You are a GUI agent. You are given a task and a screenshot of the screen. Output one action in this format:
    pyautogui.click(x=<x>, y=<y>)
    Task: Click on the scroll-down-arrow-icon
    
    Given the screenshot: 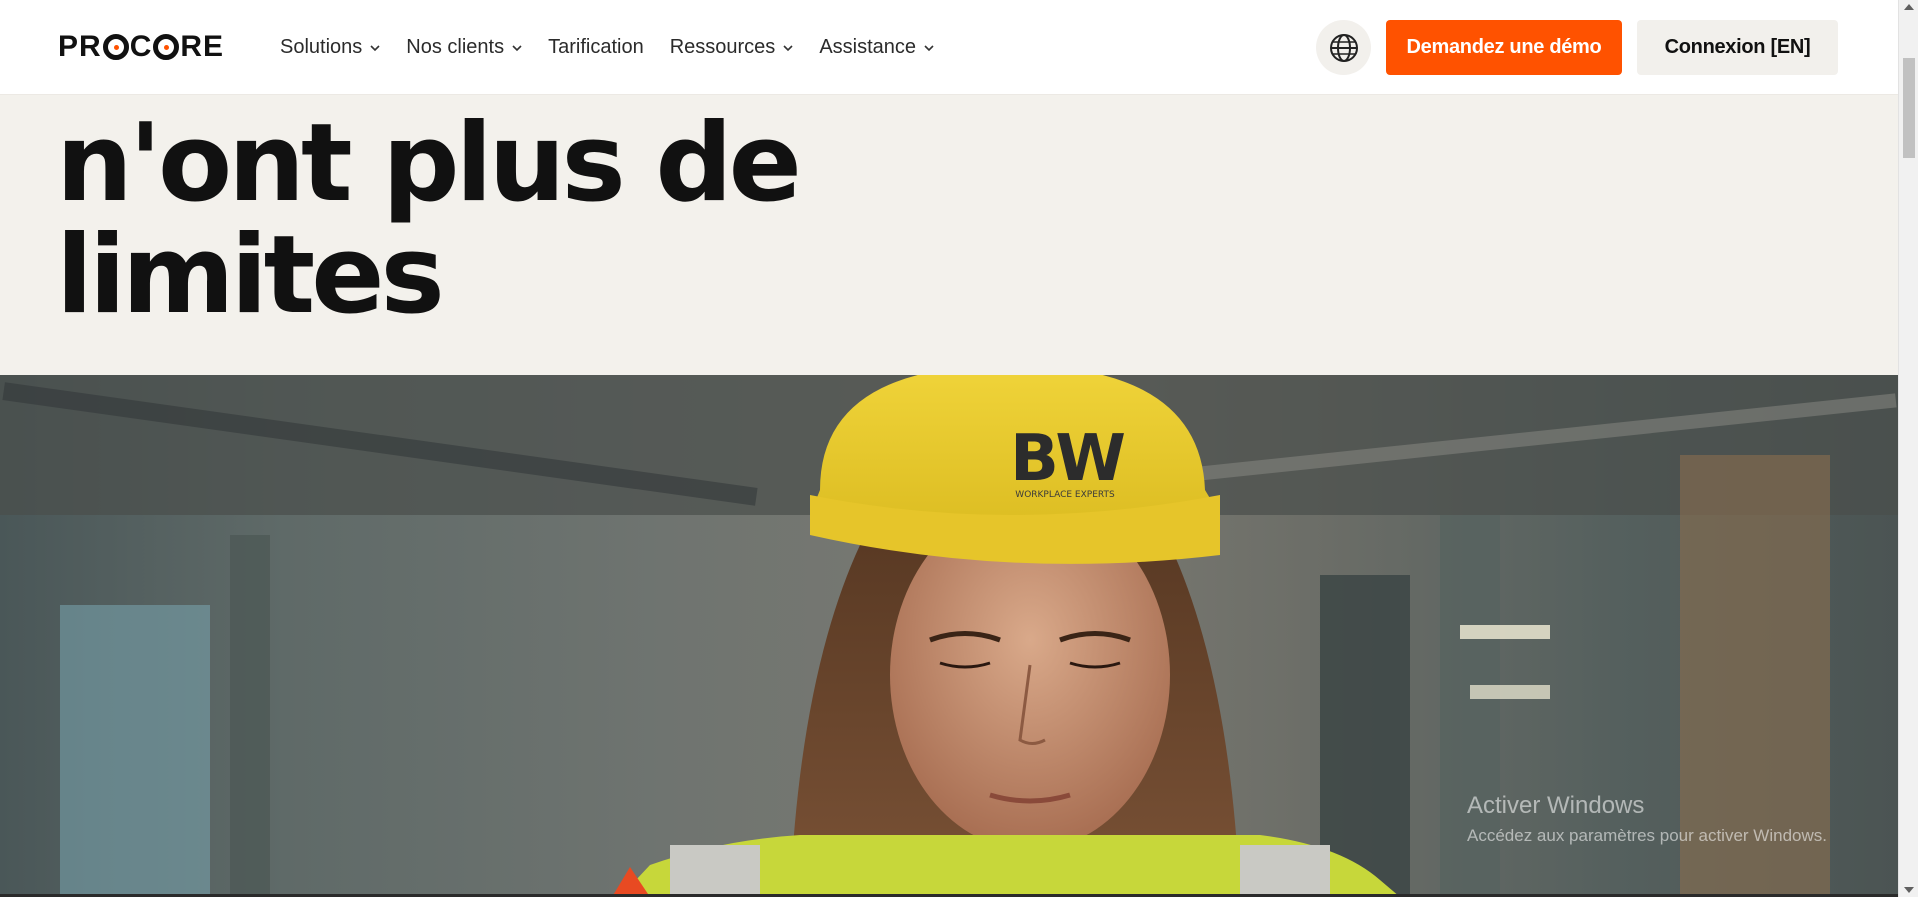 What is the action you would take?
    pyautogui.click(x=1909, y=890)
    